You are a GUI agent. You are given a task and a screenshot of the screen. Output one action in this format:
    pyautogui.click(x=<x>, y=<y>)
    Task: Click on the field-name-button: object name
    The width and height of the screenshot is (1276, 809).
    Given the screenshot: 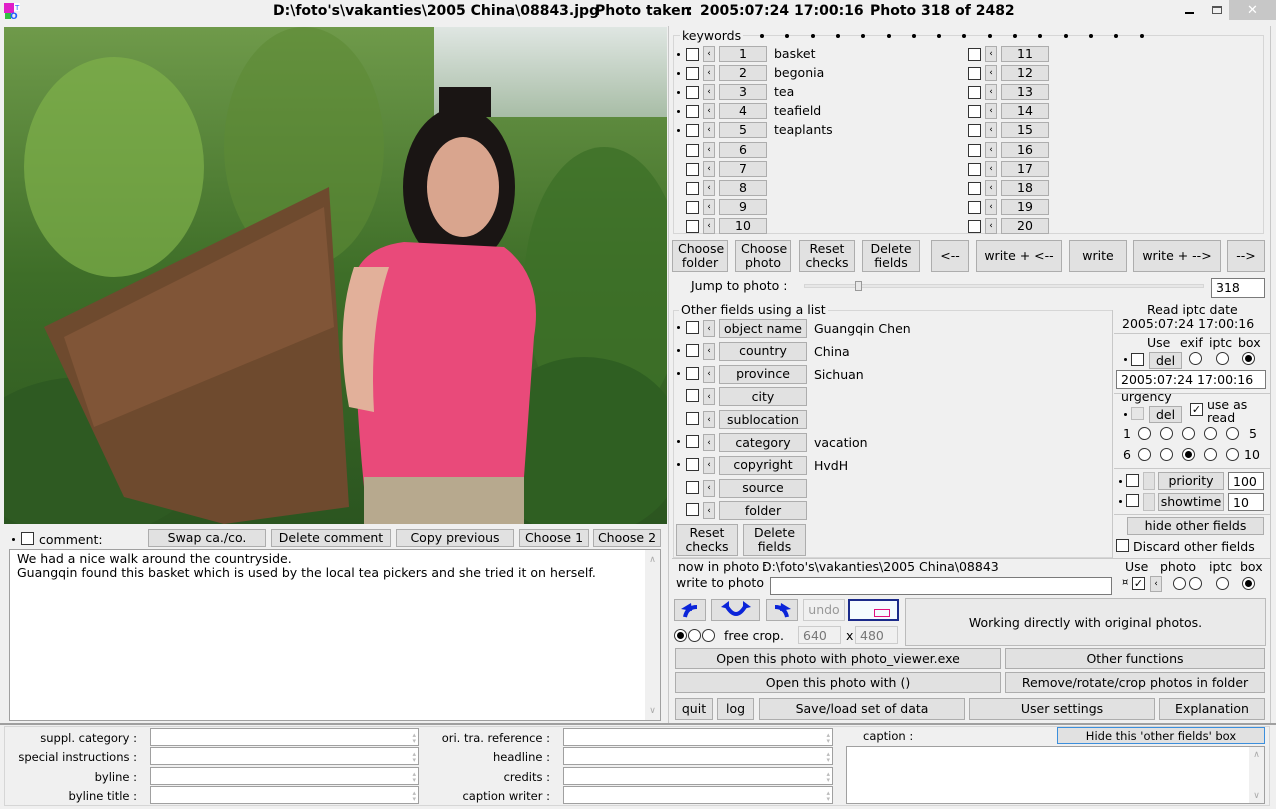 What is the action you would take?
    pyautogui.click(x=763, y=328)
    